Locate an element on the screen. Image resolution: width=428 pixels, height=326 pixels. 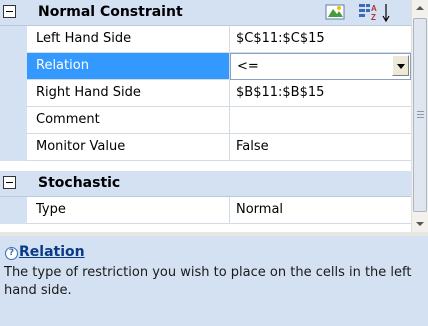
property-value: $B$11:$B$15 is located at coordinates (280, 92).